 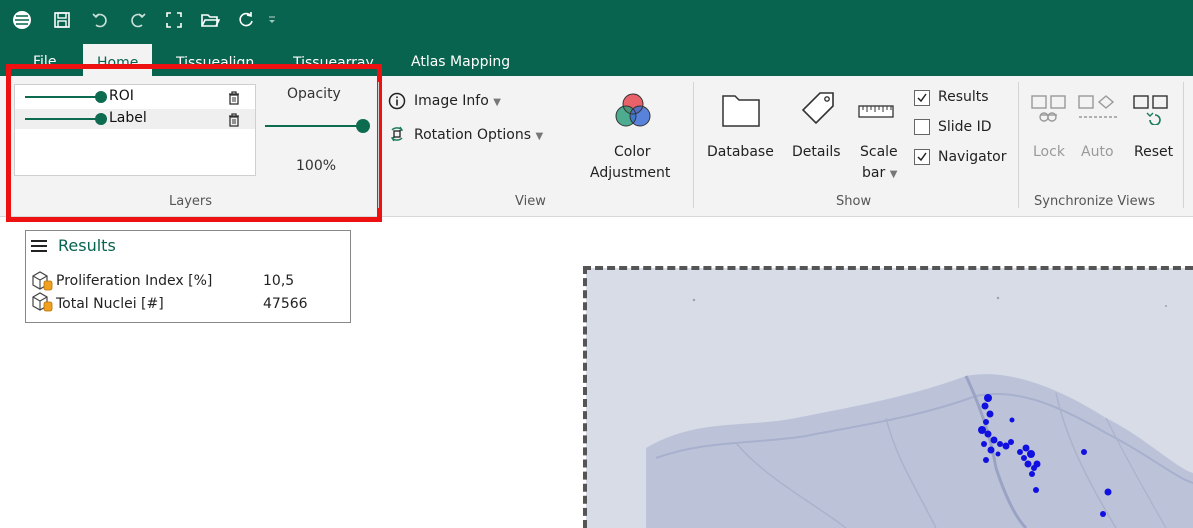 What do you see at coordinates (22, 20) in the screenshot?
I see `app-logo-icon` at bounding box center [22, 20].